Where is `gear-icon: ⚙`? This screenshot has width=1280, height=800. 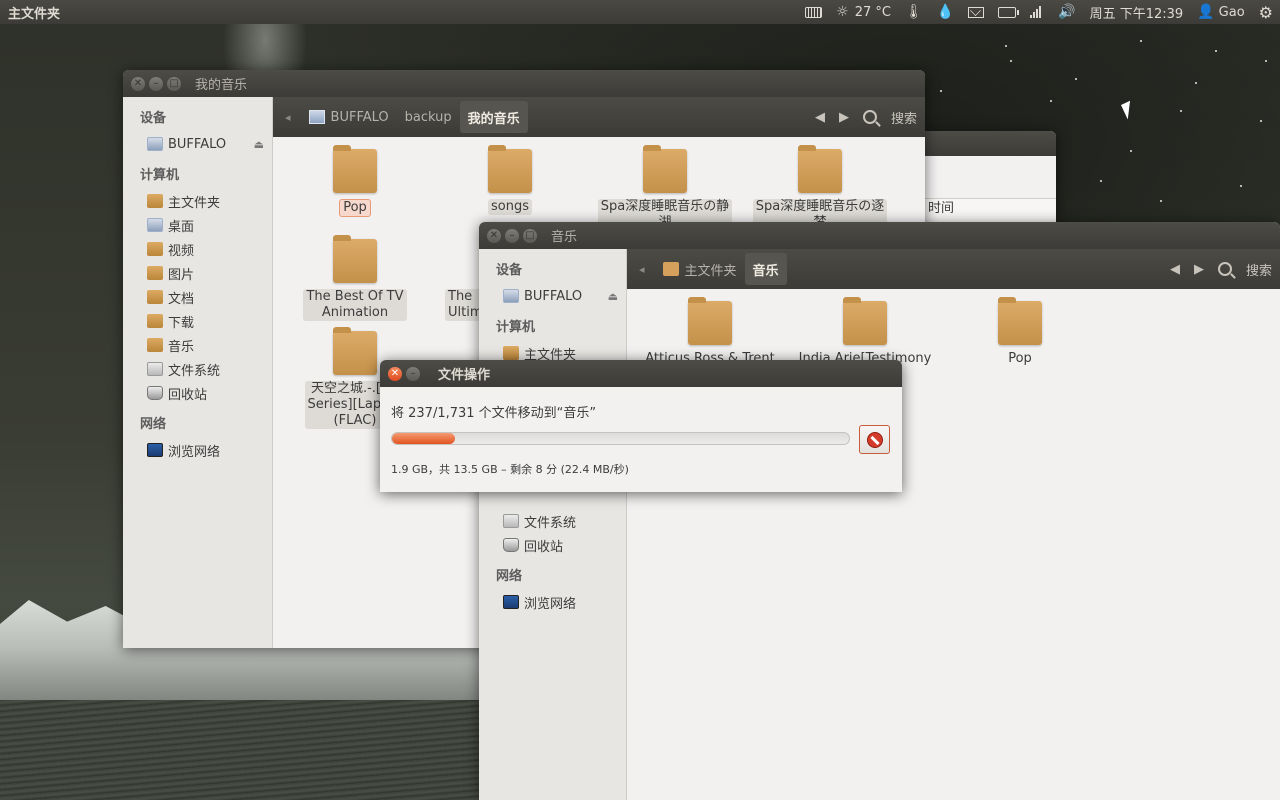
gear-icon: ⚙ is located at coordinates (1265, 12).